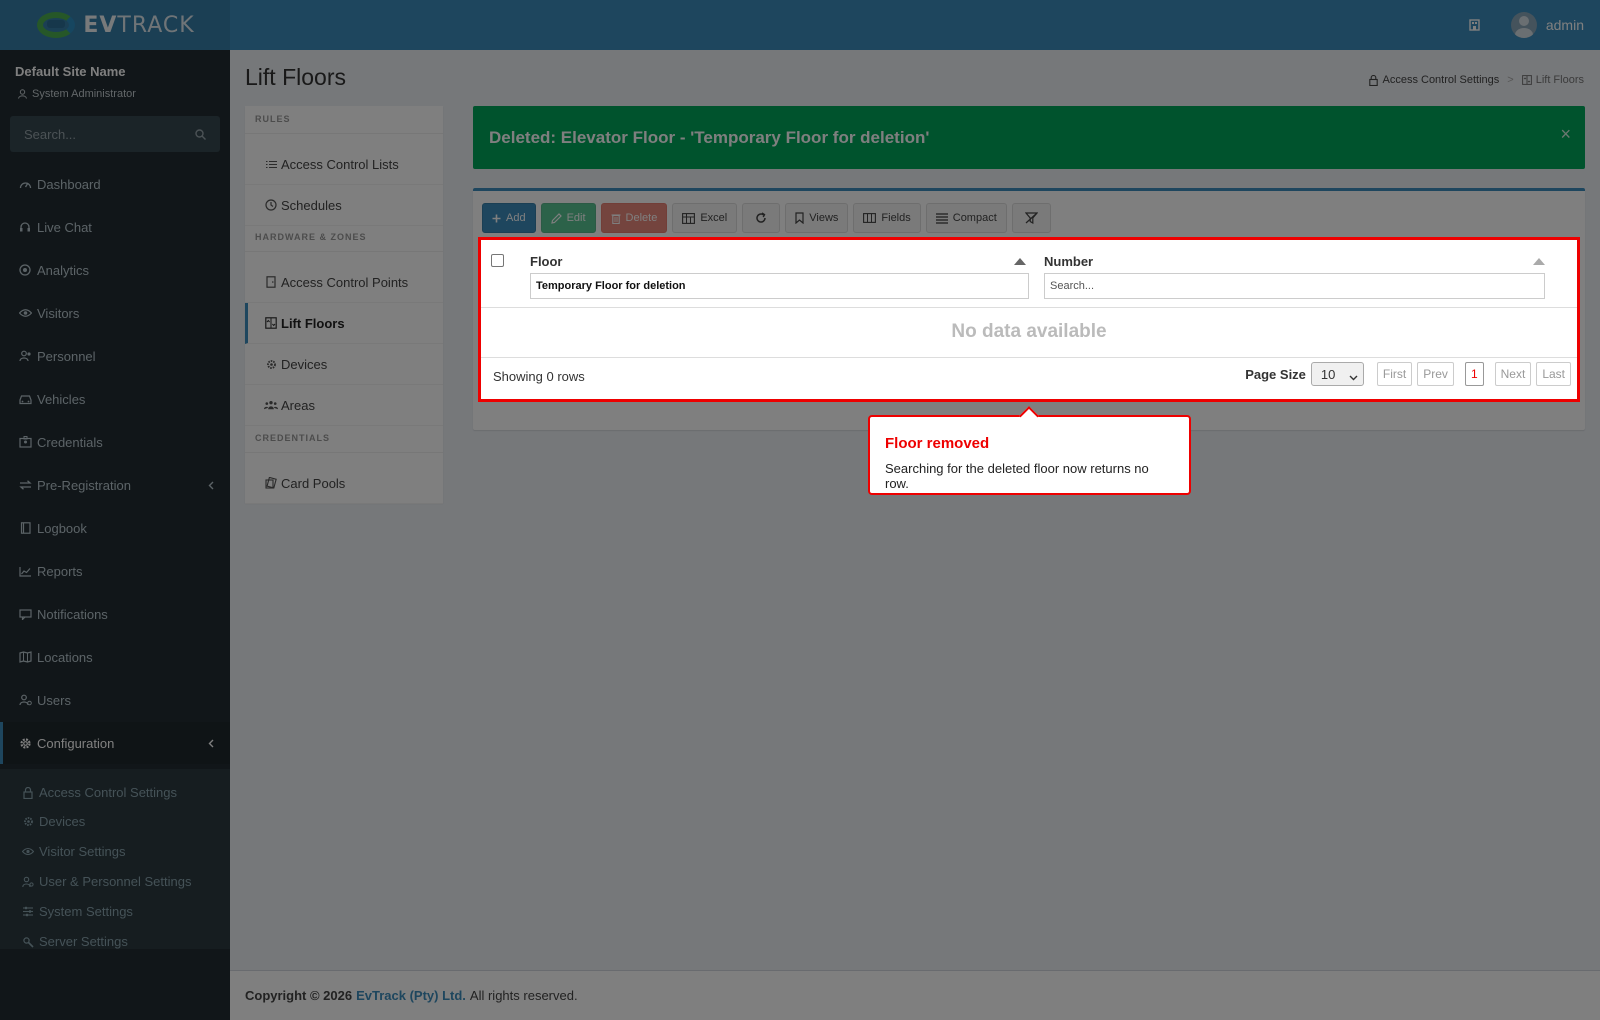 Image resolution: width=1600 pixels, height=1020 pixels. I want to click on sidebar-item-locations: Locations, so click(115, 657).